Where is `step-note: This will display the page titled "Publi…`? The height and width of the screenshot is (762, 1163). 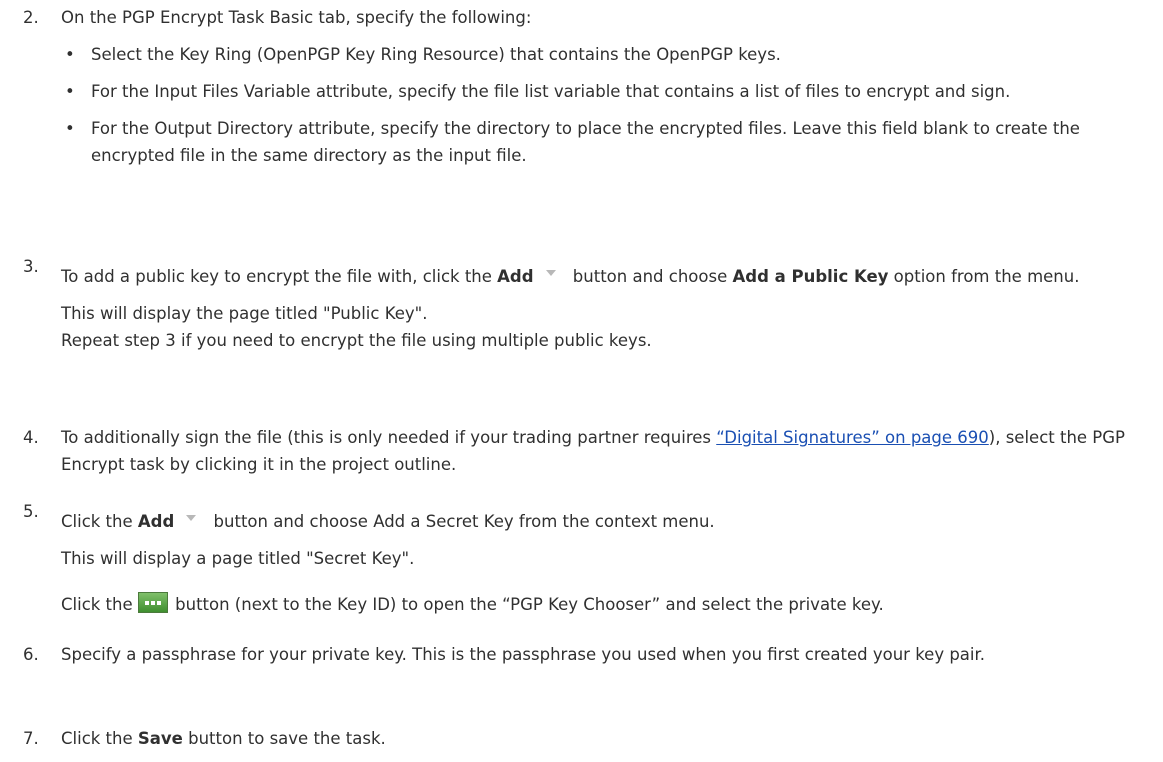
step-note: This will display the page titled "Publi… is located at coordinates (244, 313).